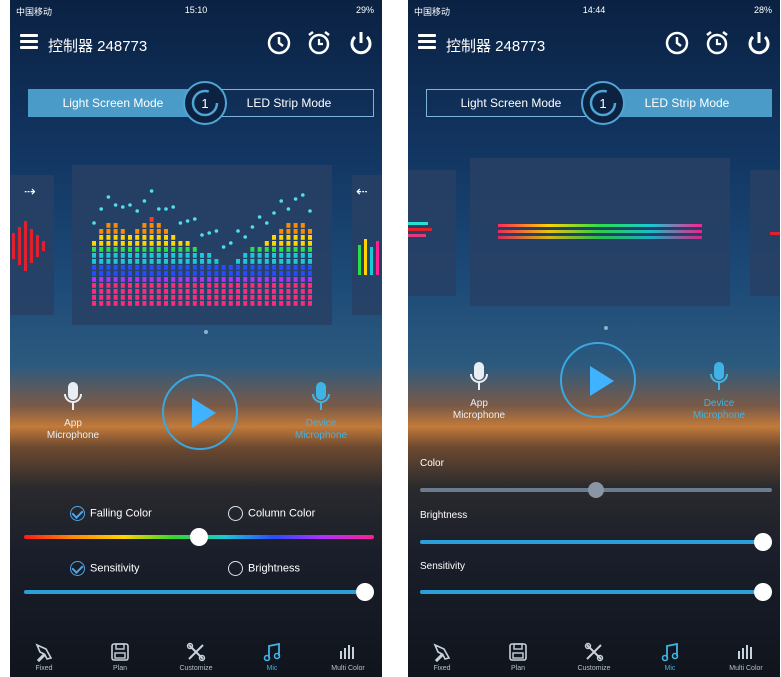 Image resolution: width=781 pixels, height=677 pixels. Describe the element at coordinates (271, 513) in the screenshot. I see `column-color-option: Column Color` at that location.